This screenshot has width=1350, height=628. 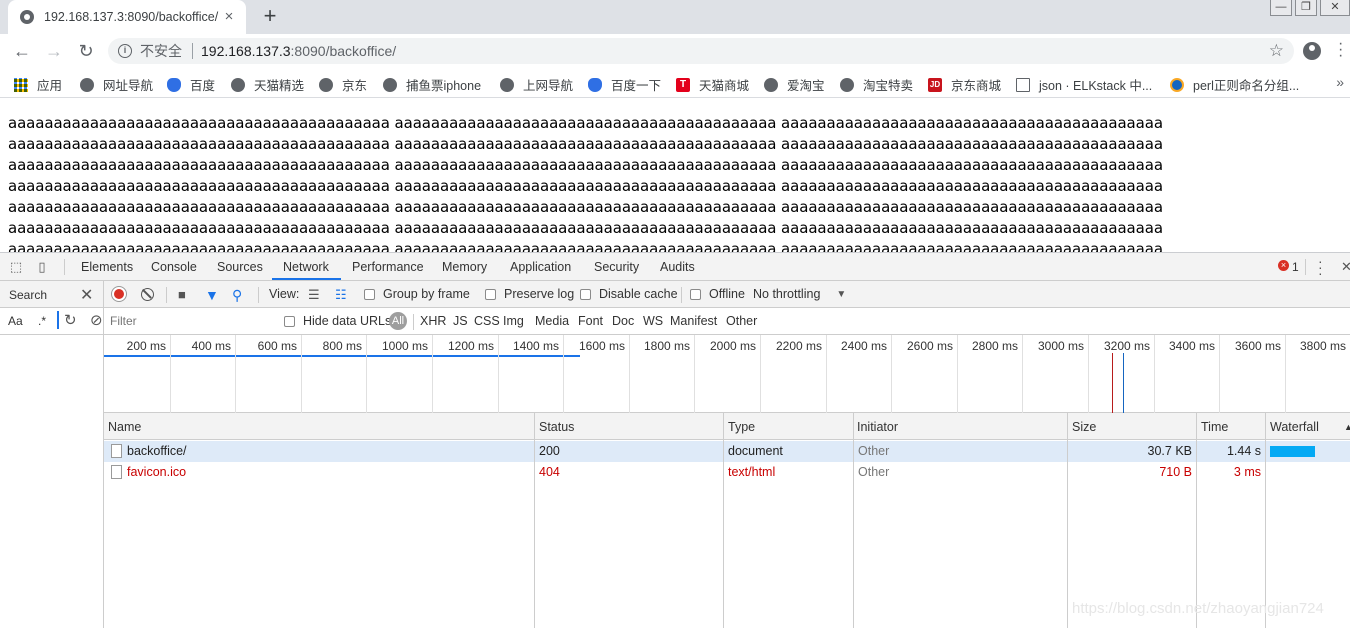 What do you see at coordinates (1214, 427) in the screenshot?
I see `column-time: Time` at bounding box center [1214, 427].